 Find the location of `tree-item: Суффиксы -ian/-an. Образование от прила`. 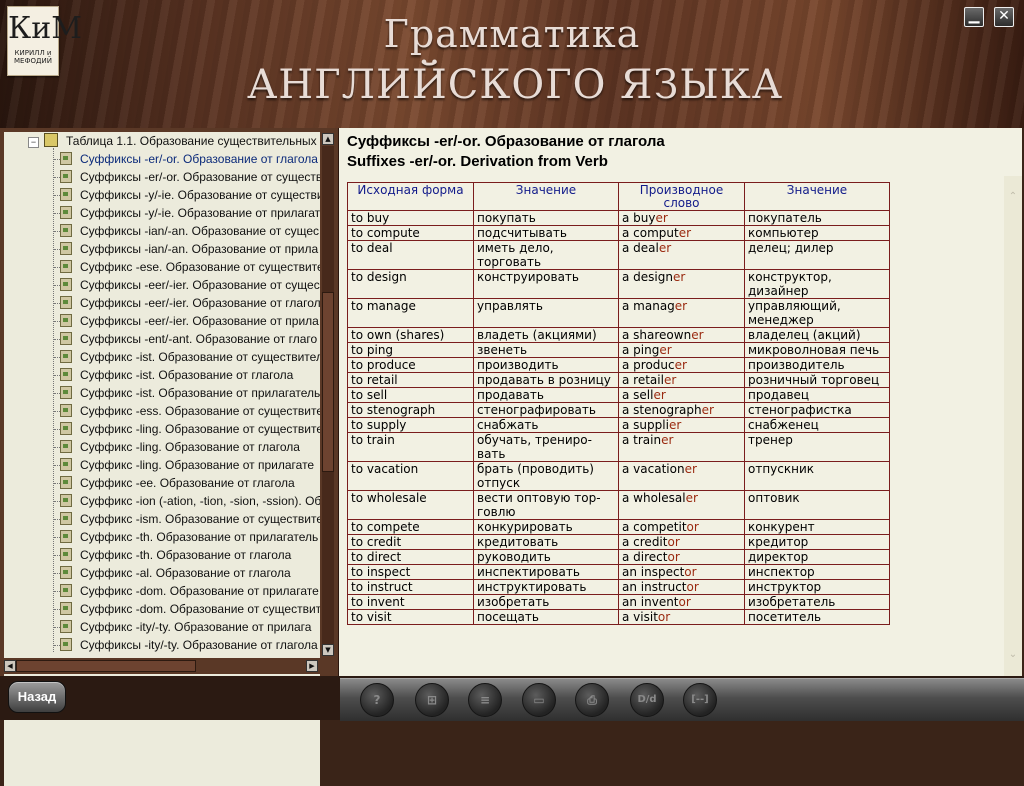

tree-item: Суффиксы -ian/-an. Образование от прила is located at coordinates (186, 249).